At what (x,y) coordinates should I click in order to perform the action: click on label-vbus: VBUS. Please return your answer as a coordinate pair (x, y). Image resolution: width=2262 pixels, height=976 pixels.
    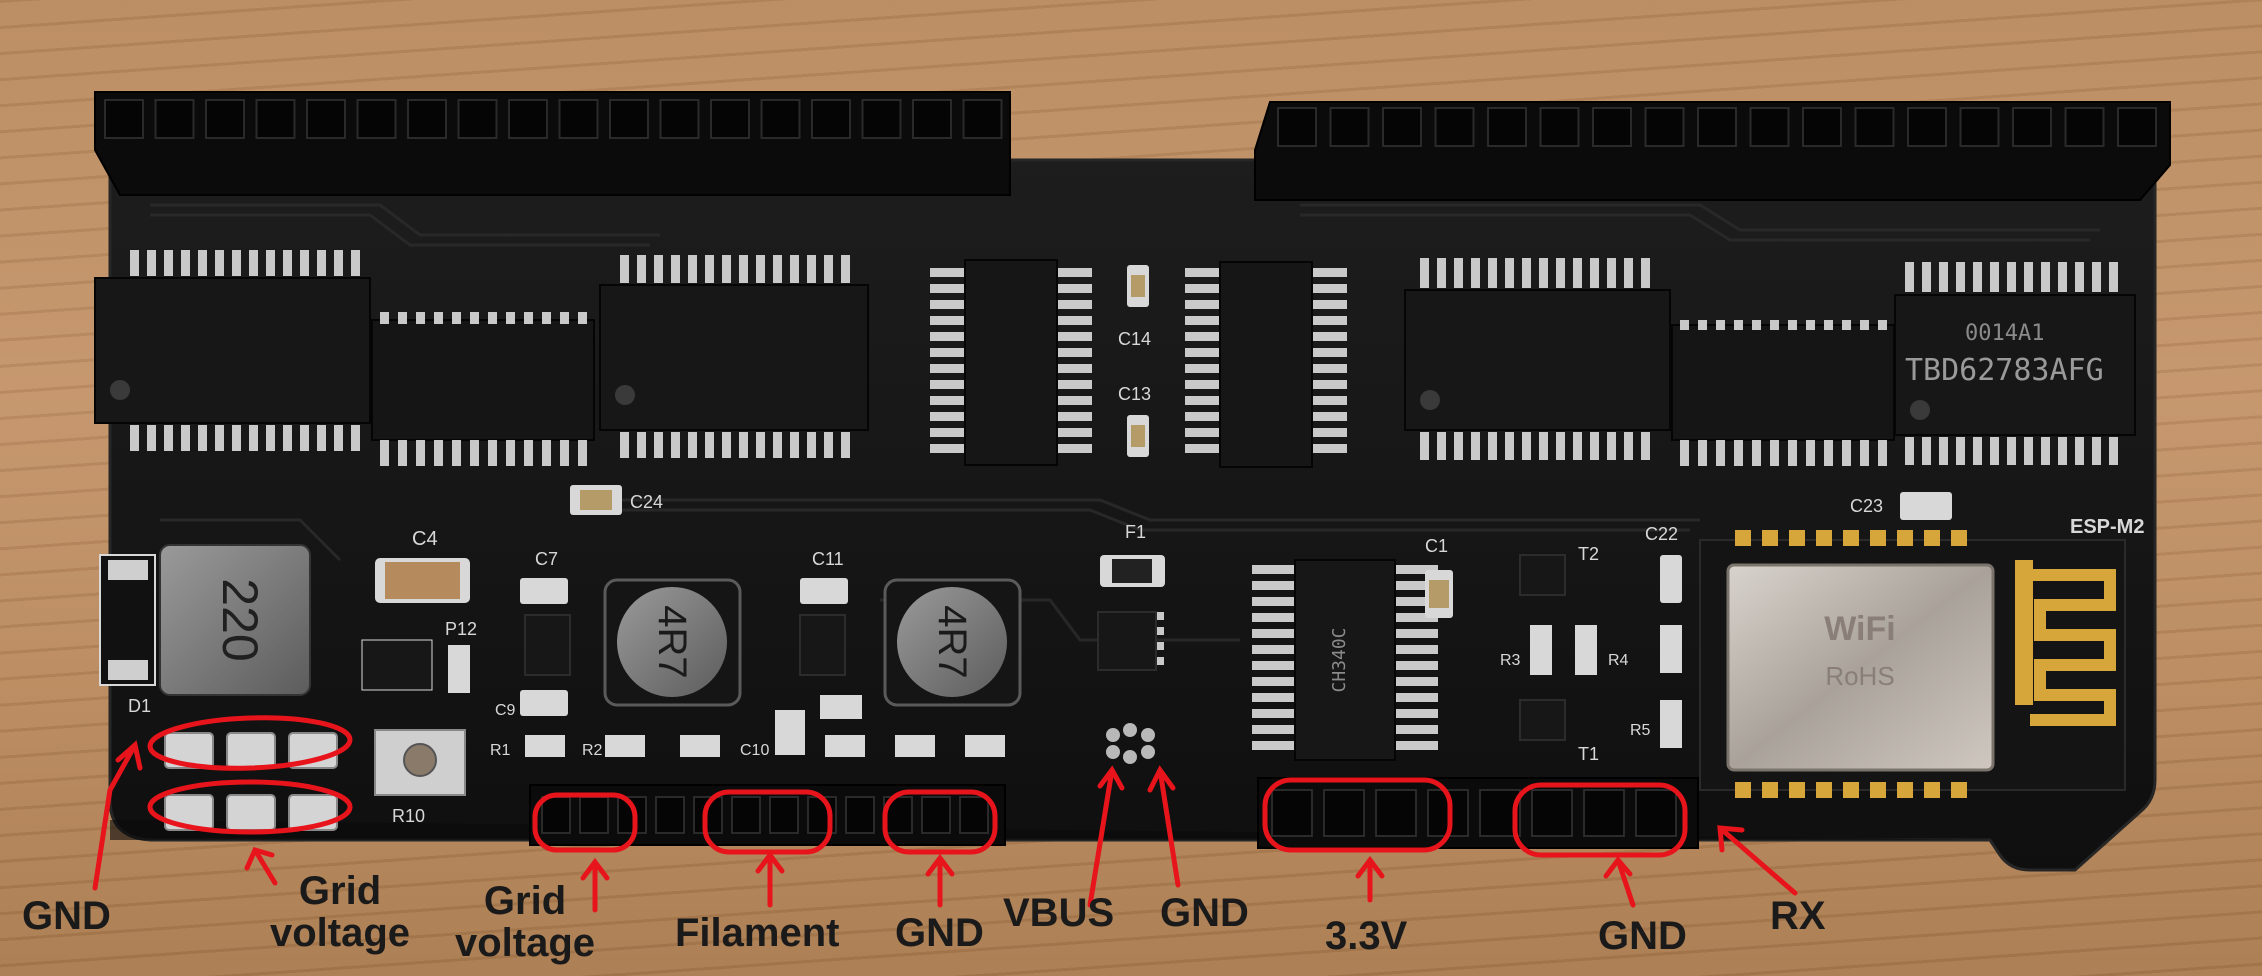
    Looking at the image, I should click on (1059, 913).